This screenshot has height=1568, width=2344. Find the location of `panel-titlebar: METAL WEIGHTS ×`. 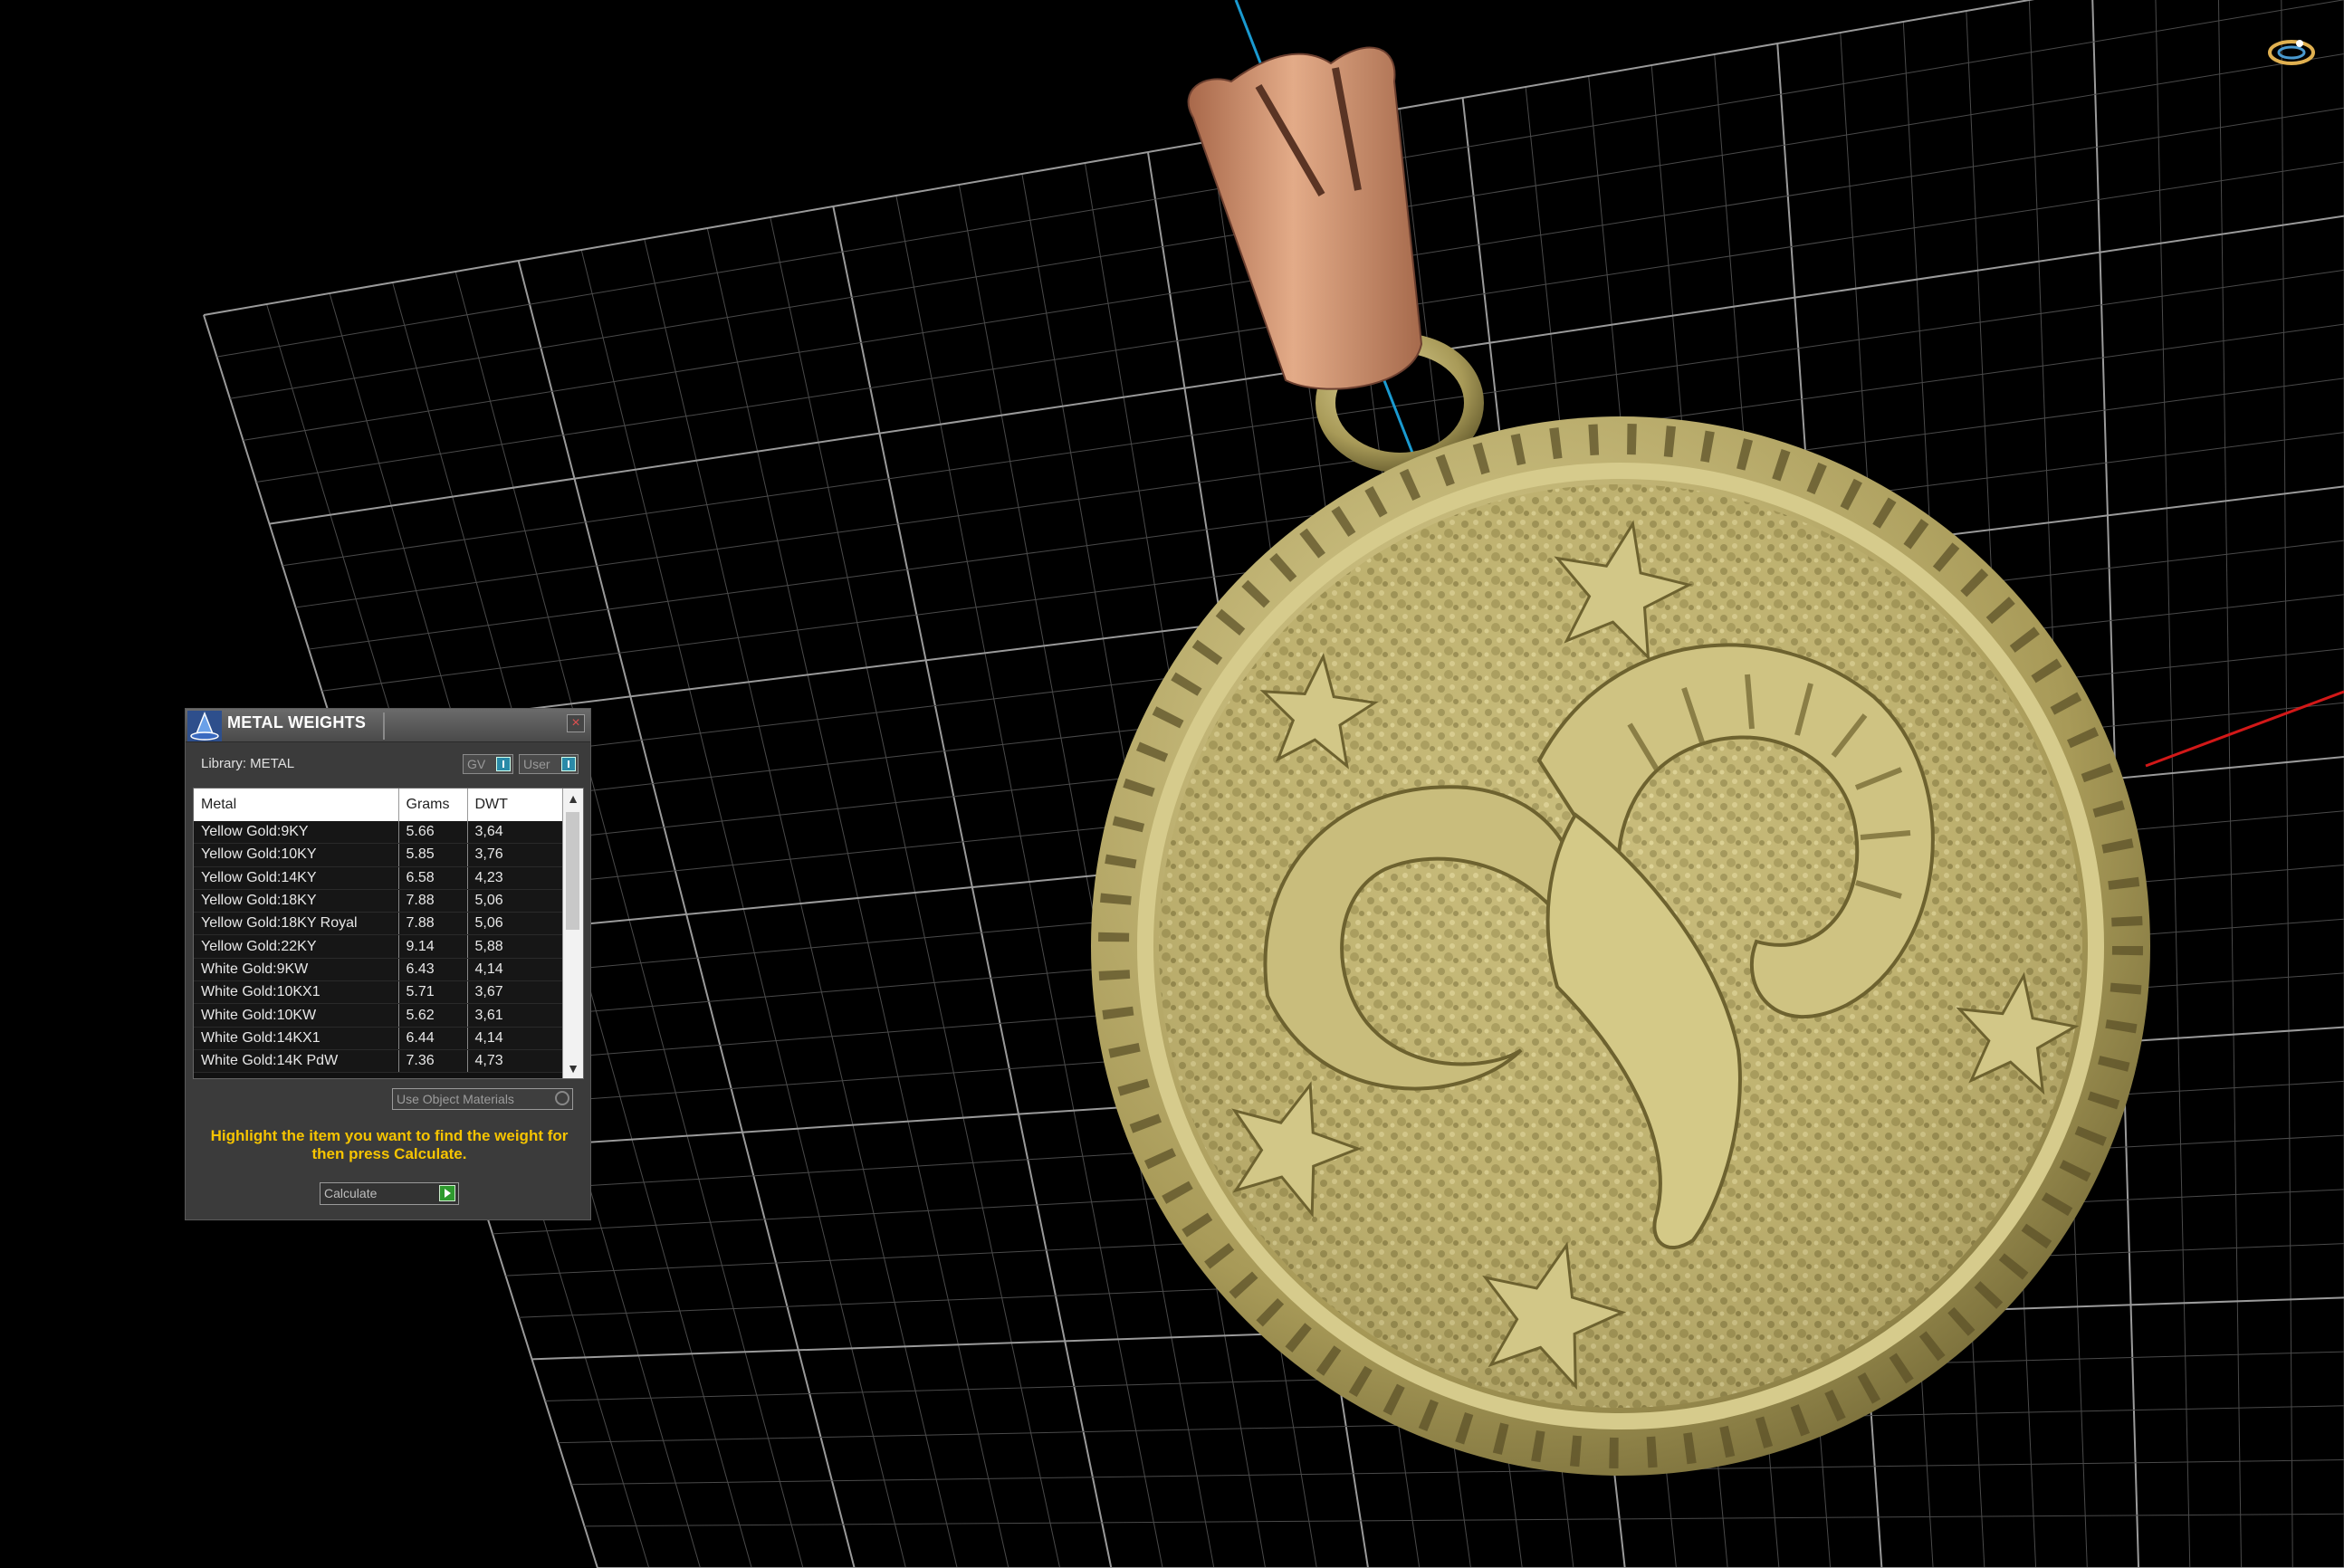

panel-titlebar: METAL WEIGHTS × is located at coordinates (388, 725).